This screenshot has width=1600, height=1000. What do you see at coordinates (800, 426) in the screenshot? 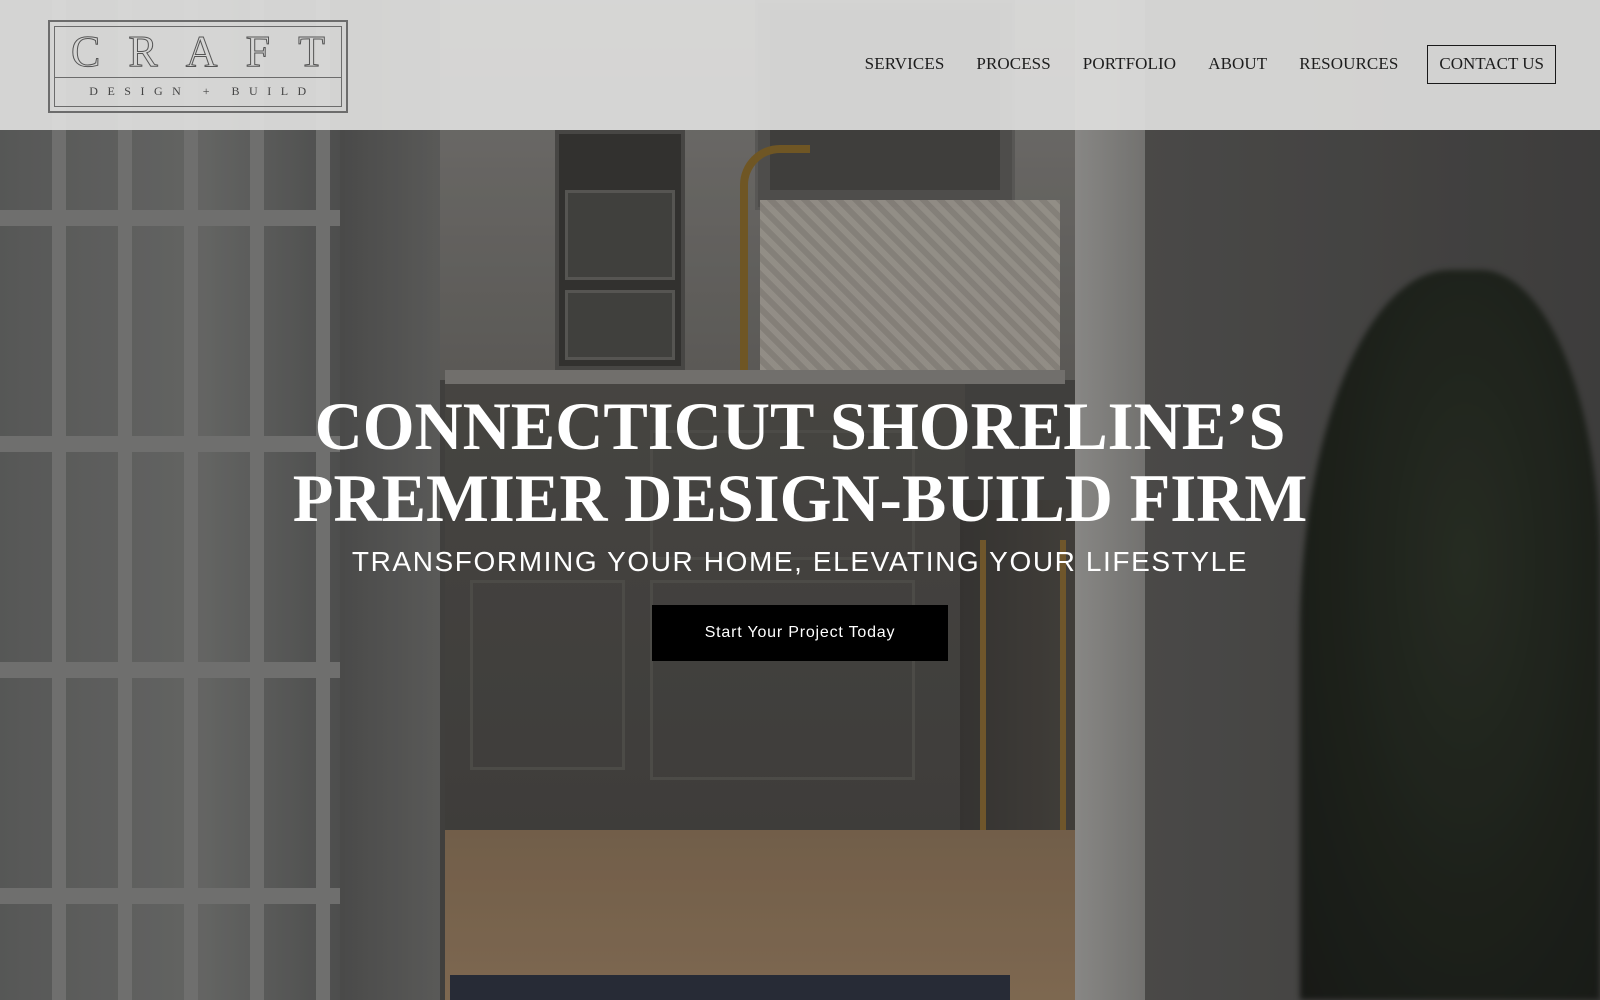
I see `hero-title-line-1: CONNECTICUT SHORELINE’S` at bounding box center [800, 426].